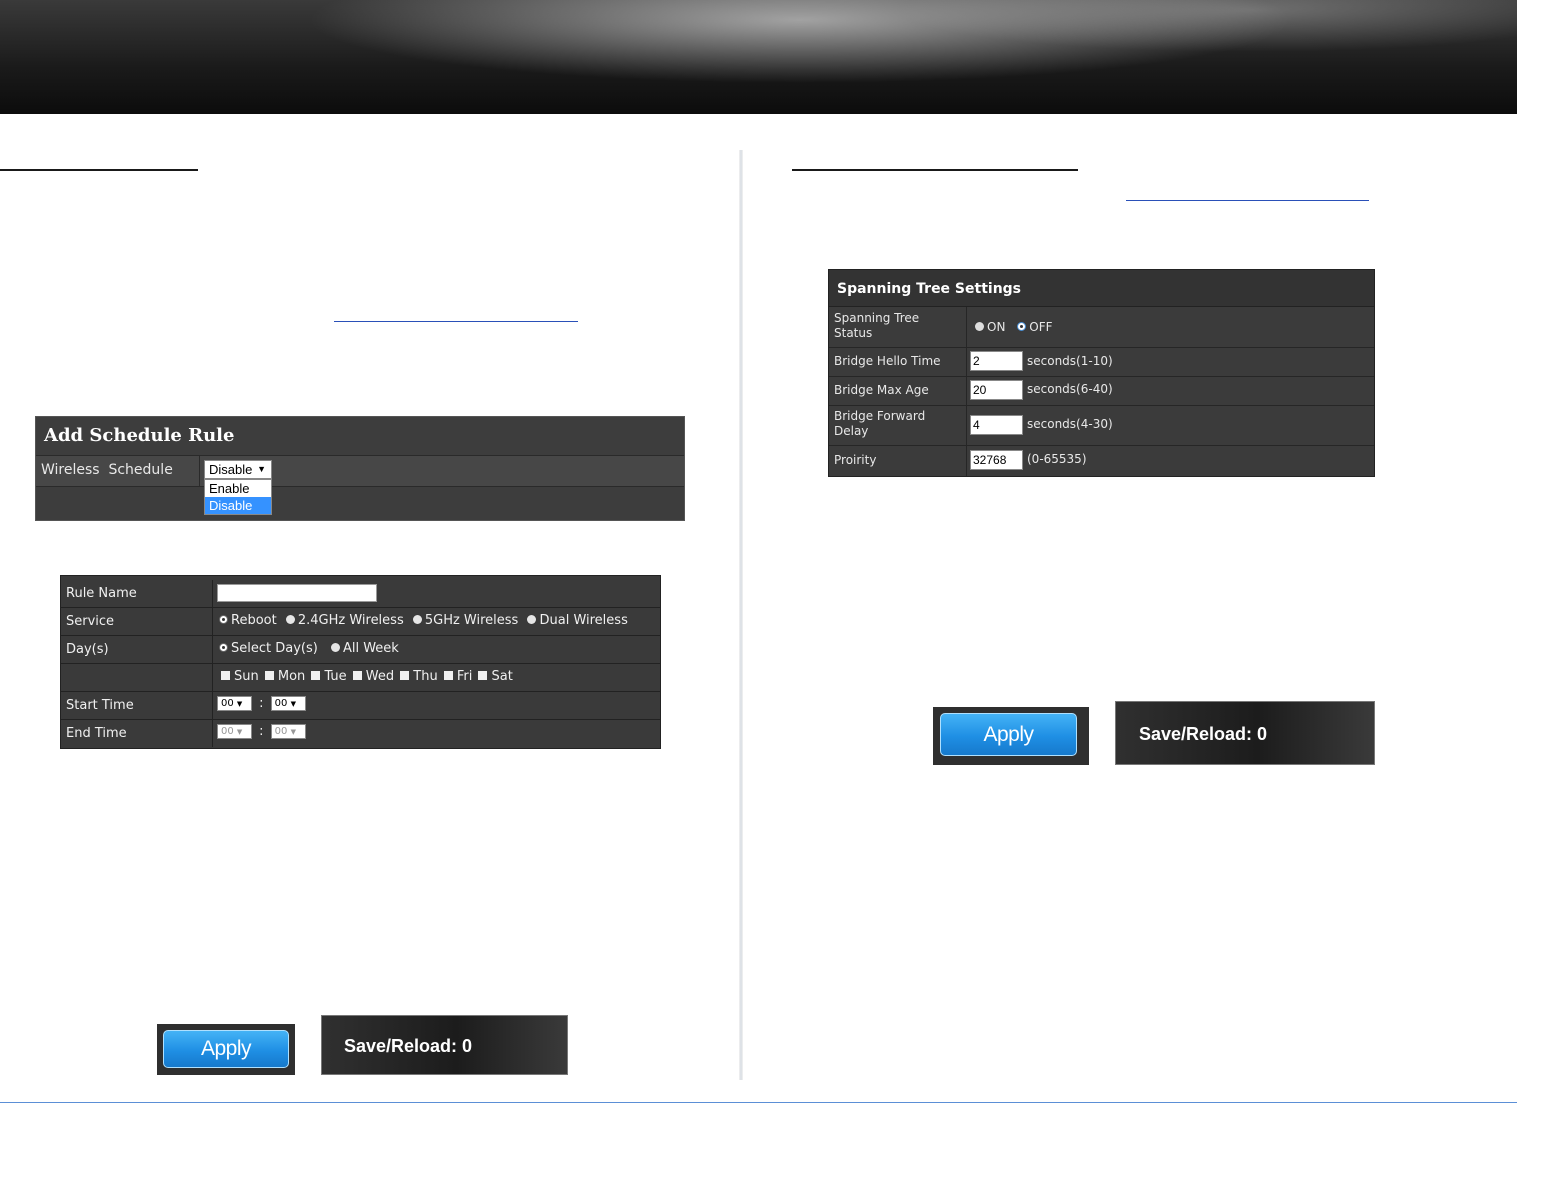  What do you see at coordinates (100, 705) in the screenshot?
I see `start-time-label: Start Time` at bounding box center [100, 705].